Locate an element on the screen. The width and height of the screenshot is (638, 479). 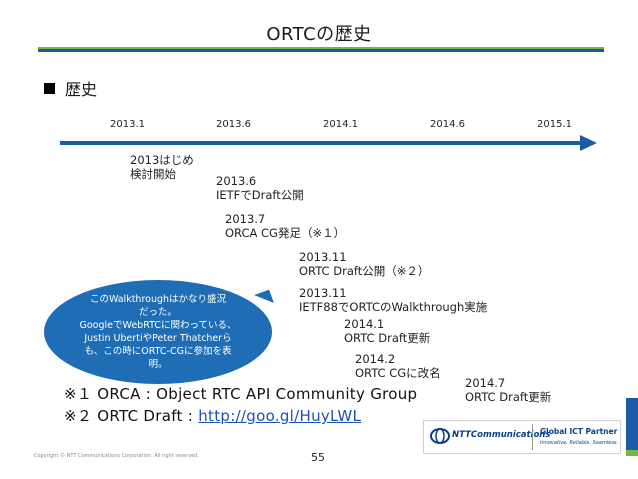
footnote-text: ORTC Draft : is located at coordinates (148, 416).